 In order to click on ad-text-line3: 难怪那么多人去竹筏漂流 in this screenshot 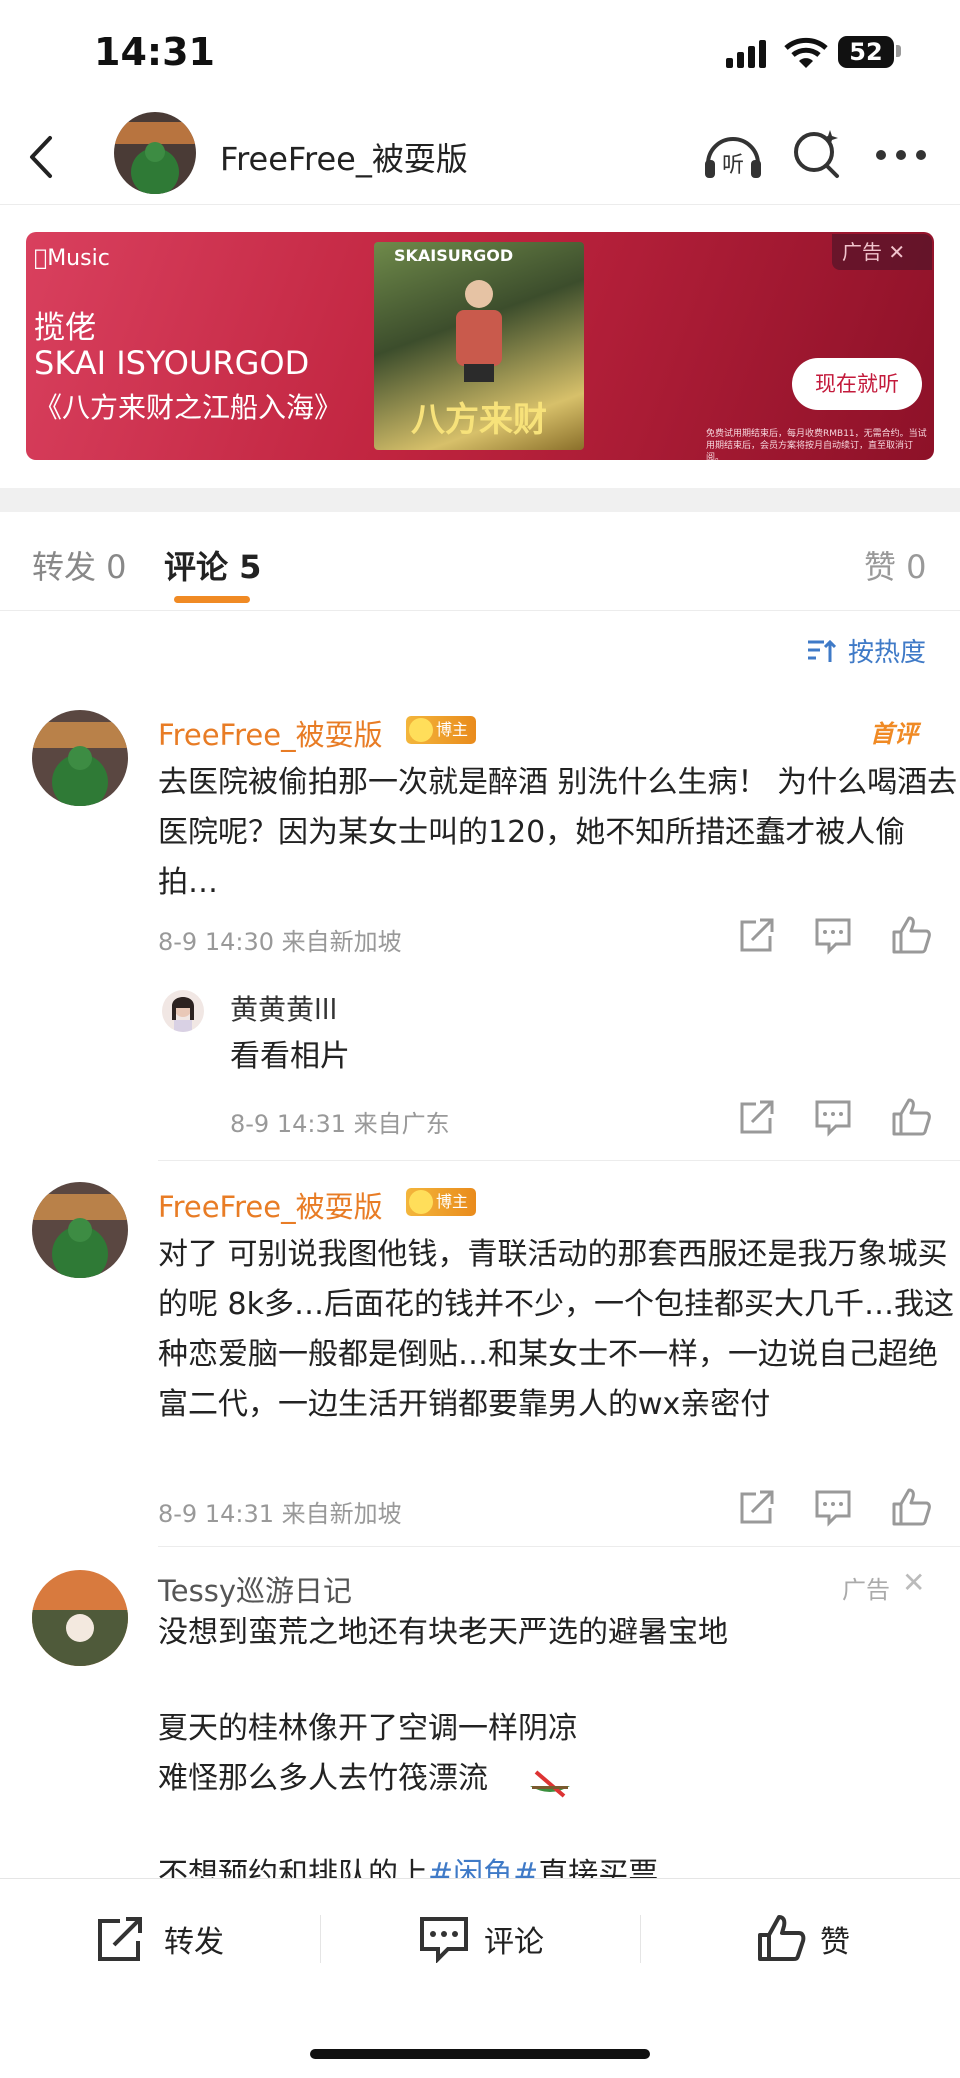, I will do `click(323, 1778)`.